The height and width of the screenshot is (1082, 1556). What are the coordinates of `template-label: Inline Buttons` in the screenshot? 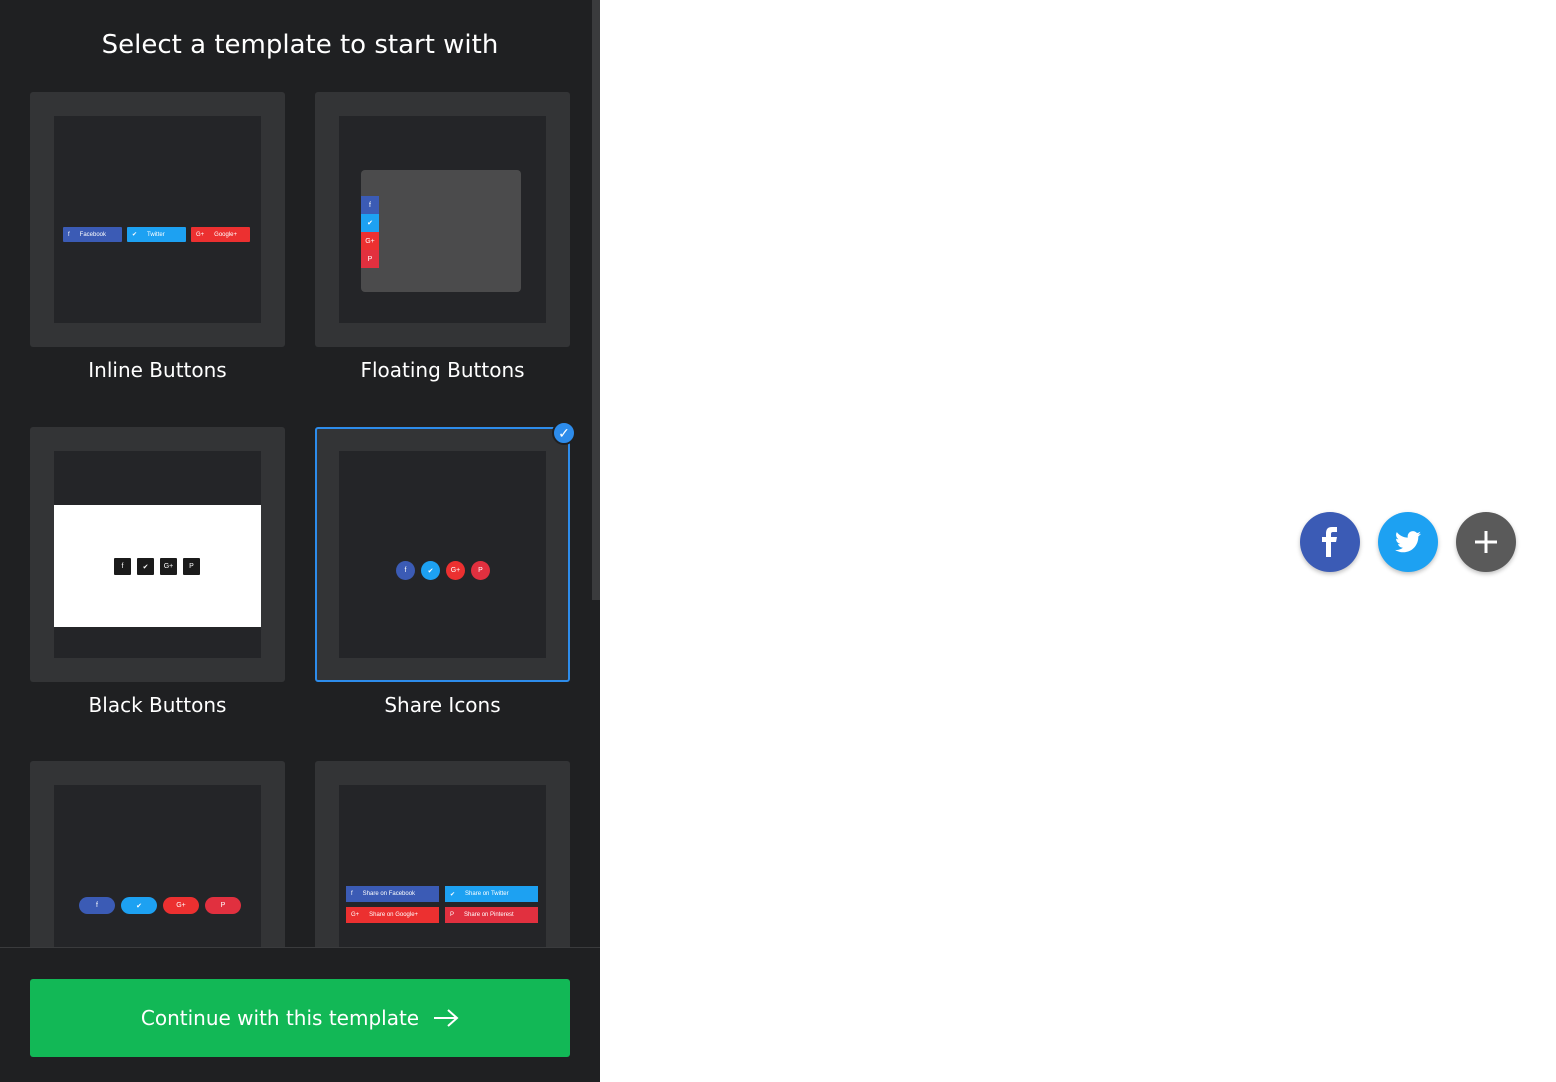 It's located at (157, 370).